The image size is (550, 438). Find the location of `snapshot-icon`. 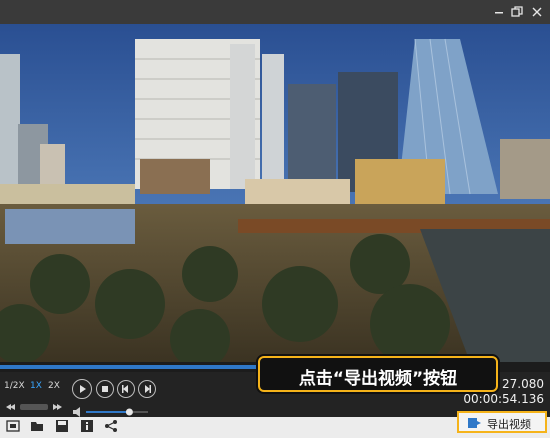

snapshot-icon is located at coordinates (13, 426).